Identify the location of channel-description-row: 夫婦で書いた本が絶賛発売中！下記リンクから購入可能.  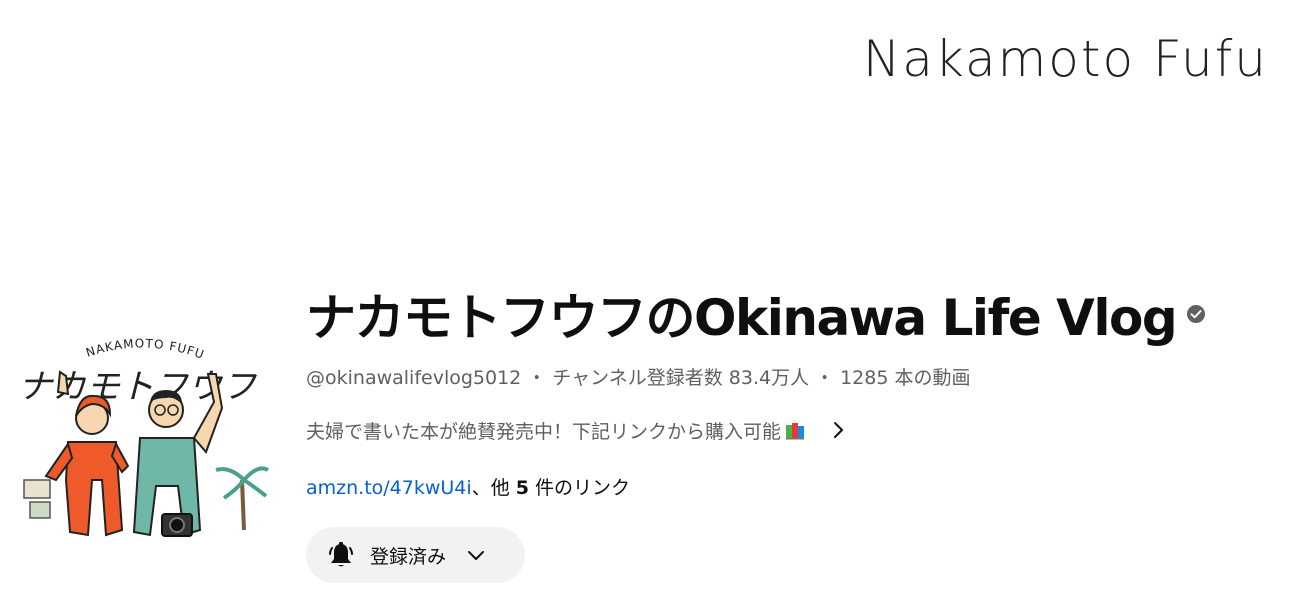
(796, 430).